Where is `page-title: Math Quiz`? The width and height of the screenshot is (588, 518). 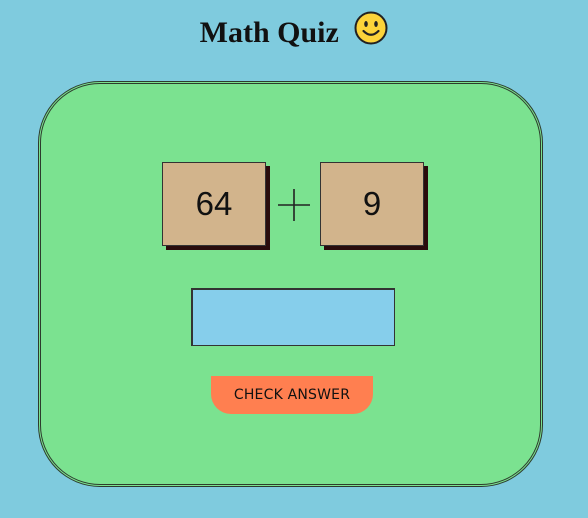 page-title: Math Quiz is located at coordinates (294, 33).